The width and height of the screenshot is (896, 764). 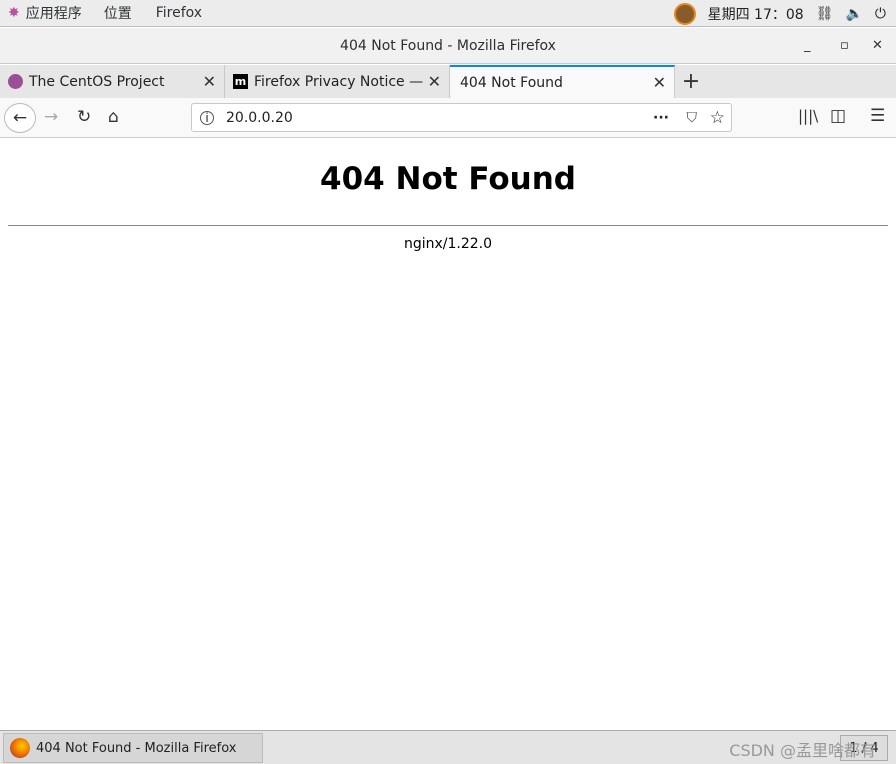 What do you see at coordinates (133, 748) in the screenshot?
I see `taskbar-firefox-window: 404 Not Found - Mozilla Firefox` at bounding box center [133, 748].